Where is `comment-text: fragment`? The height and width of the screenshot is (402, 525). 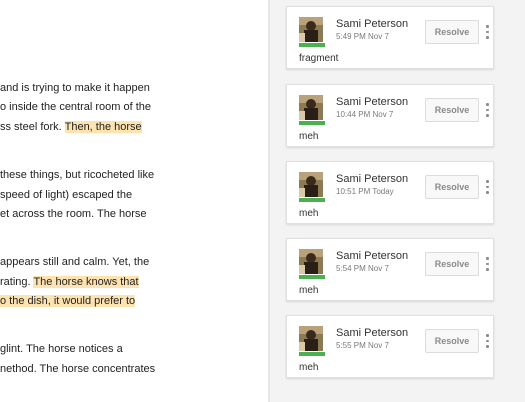 comment-text: fragment is located at coordinates (319, 58).